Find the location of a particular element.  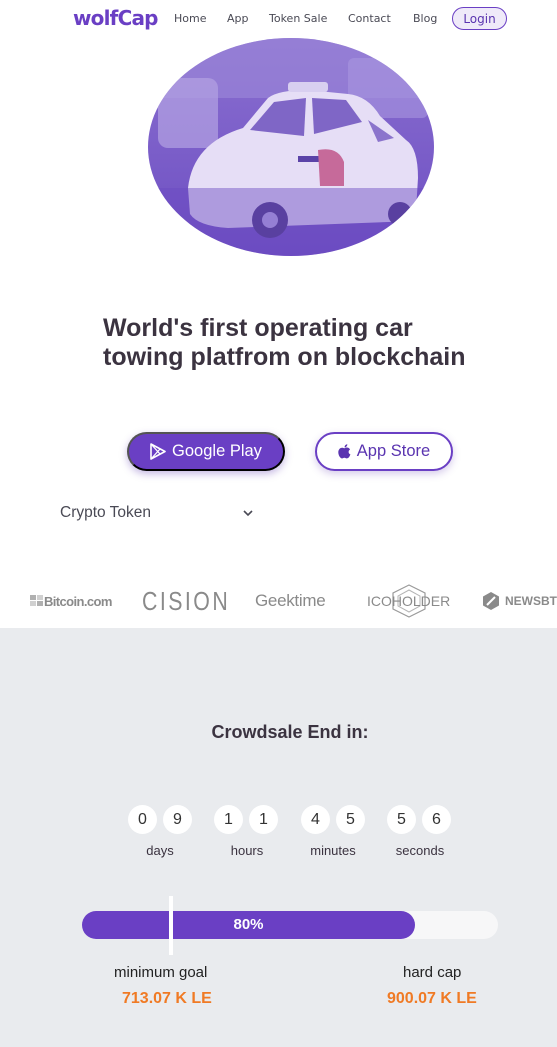

partner-logo-newsbtc: NEWSBT is located at coordinates (519, 601).